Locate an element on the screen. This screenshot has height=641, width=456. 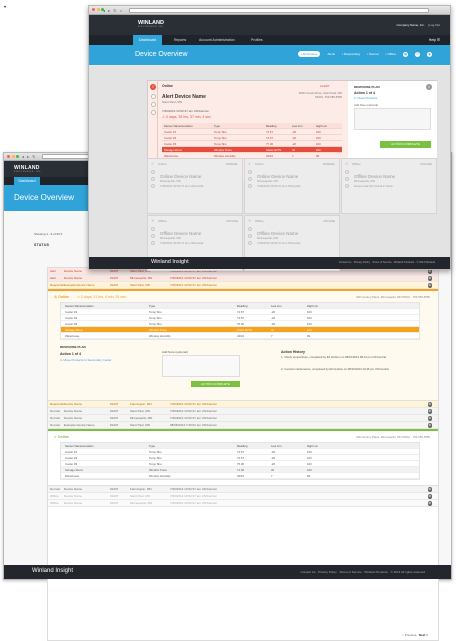
sensor-cell: 71.00 is located at coordinates (240, 469).